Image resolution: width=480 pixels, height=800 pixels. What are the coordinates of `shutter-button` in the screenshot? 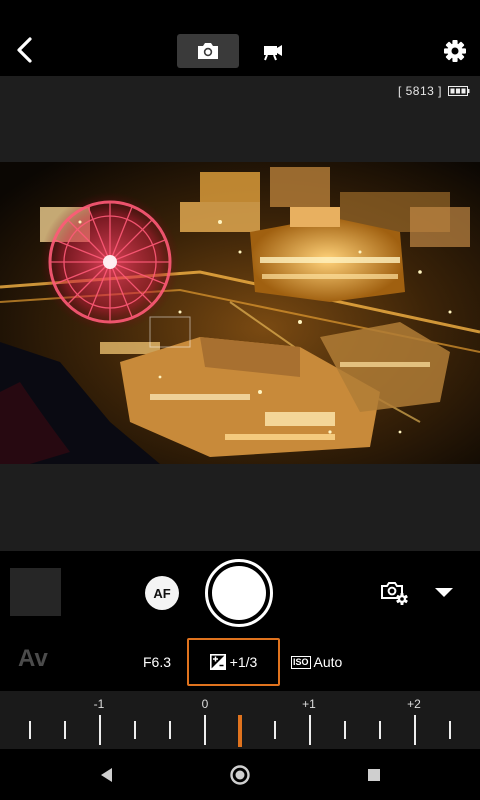 It's located at (239, 593).